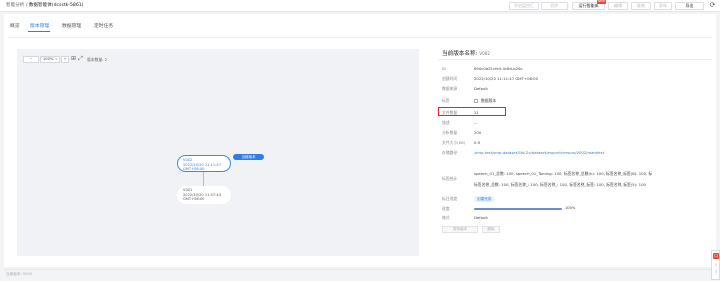  Describe the element at coordinates (460, 229) in the screenshot. I see `publish-version-button: 发布版本` at that location.